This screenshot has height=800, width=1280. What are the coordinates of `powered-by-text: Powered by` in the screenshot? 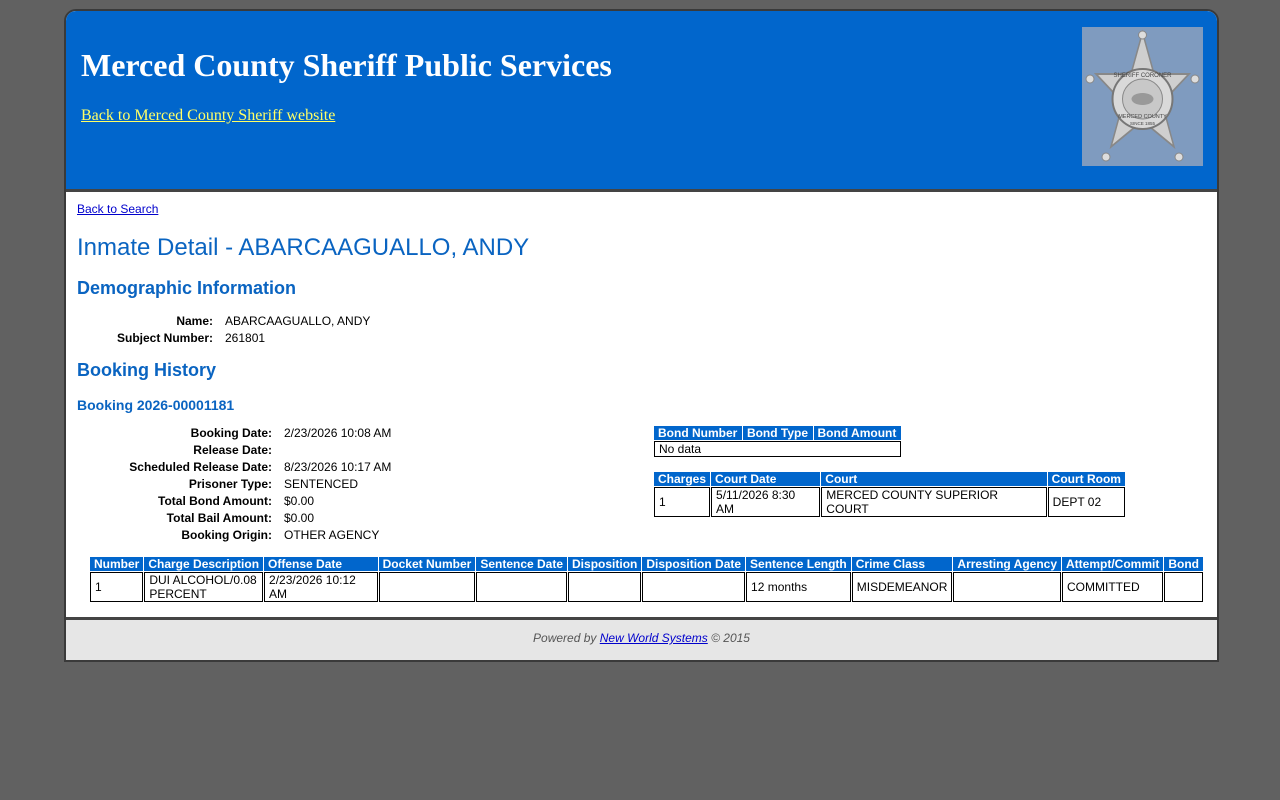 It's located at (565, 638).